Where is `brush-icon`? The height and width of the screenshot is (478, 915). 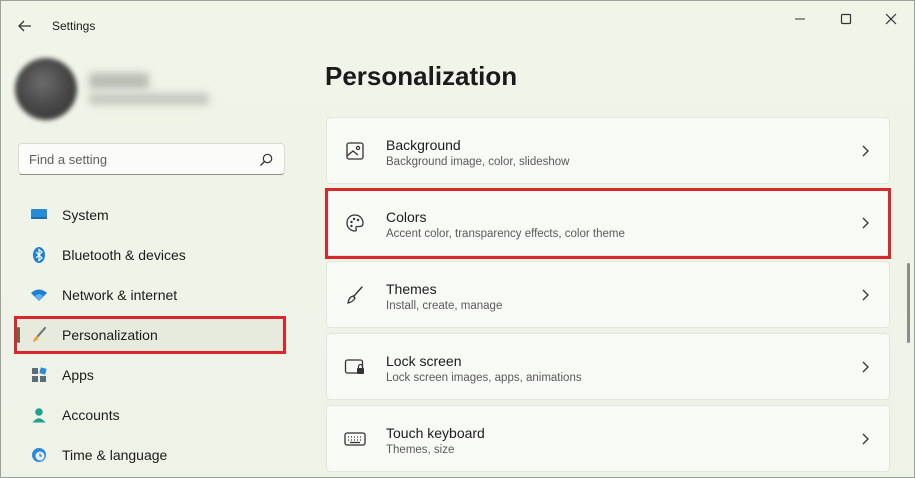
brush-icon is located at coordinates (39, 335).